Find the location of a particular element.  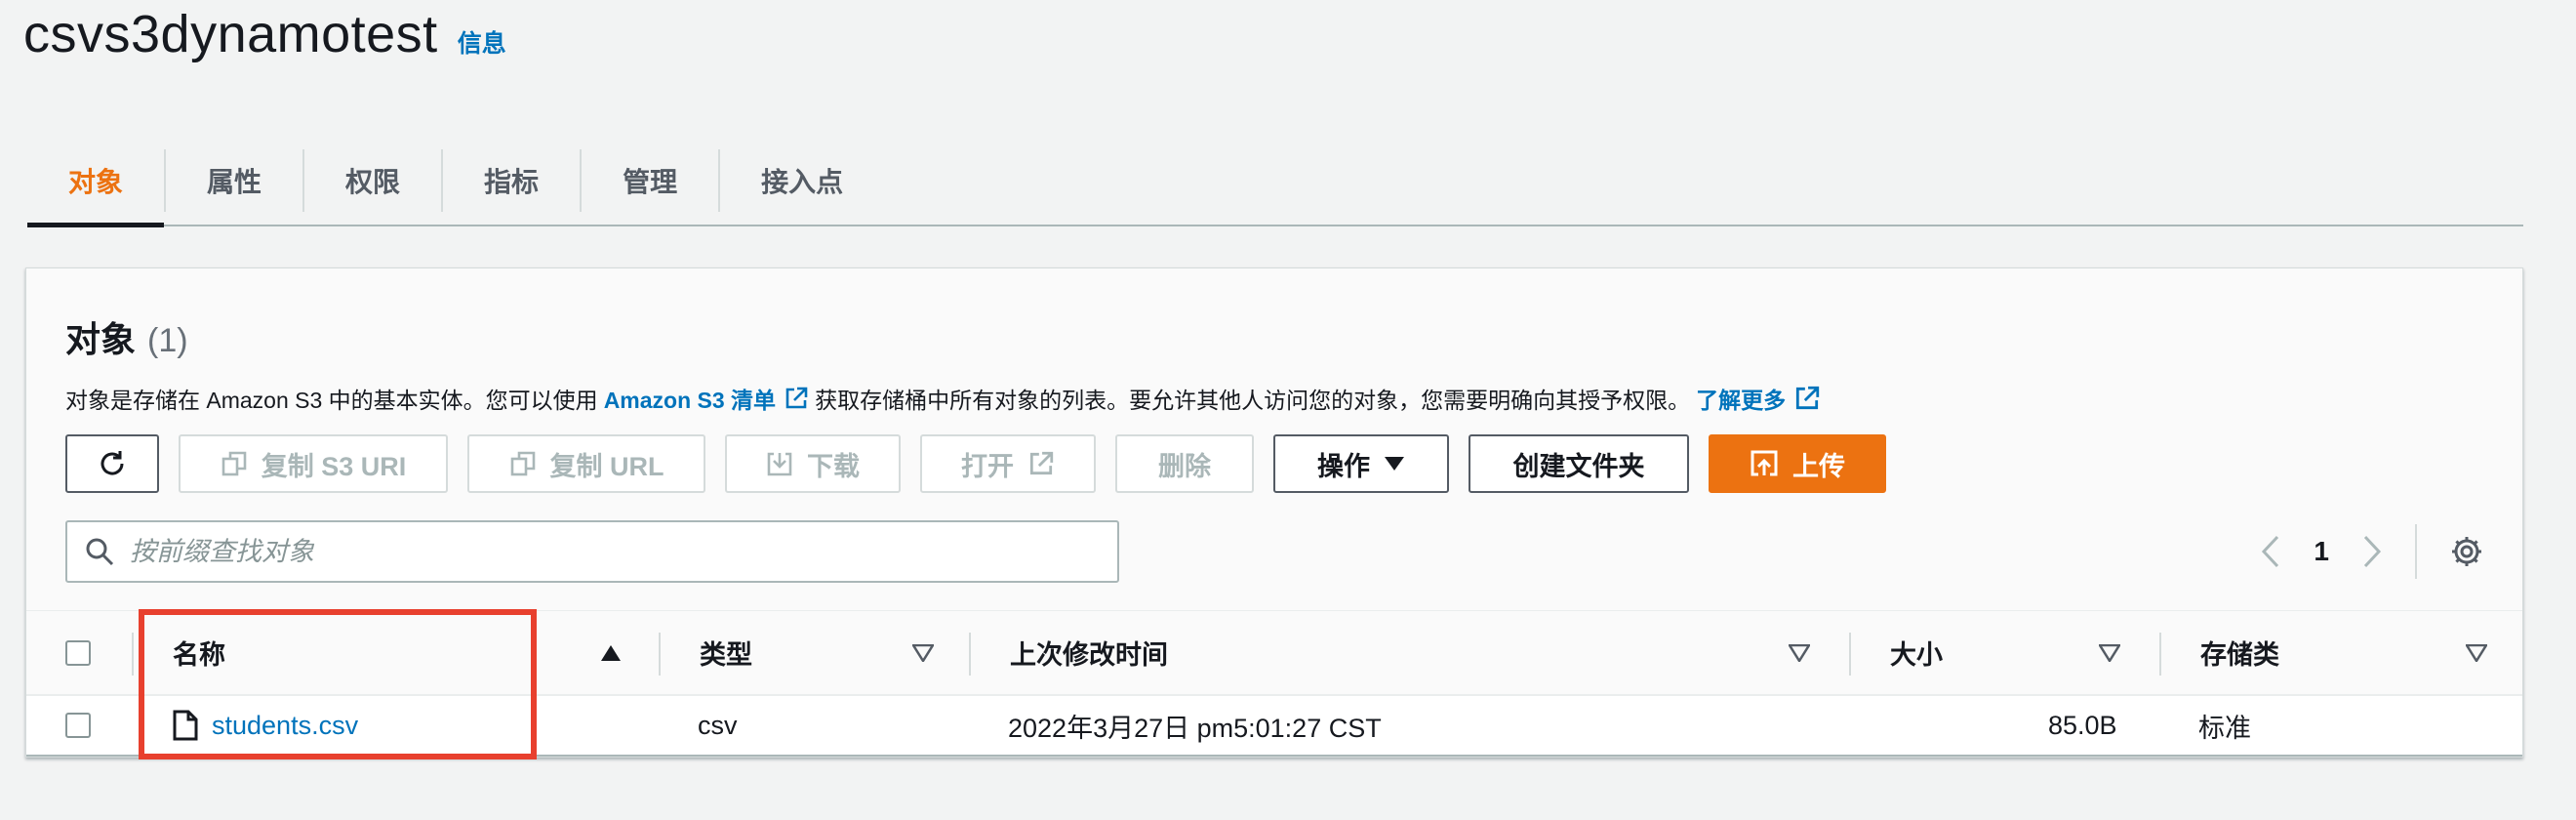

highlight-box is located at coordinates (338, 684).